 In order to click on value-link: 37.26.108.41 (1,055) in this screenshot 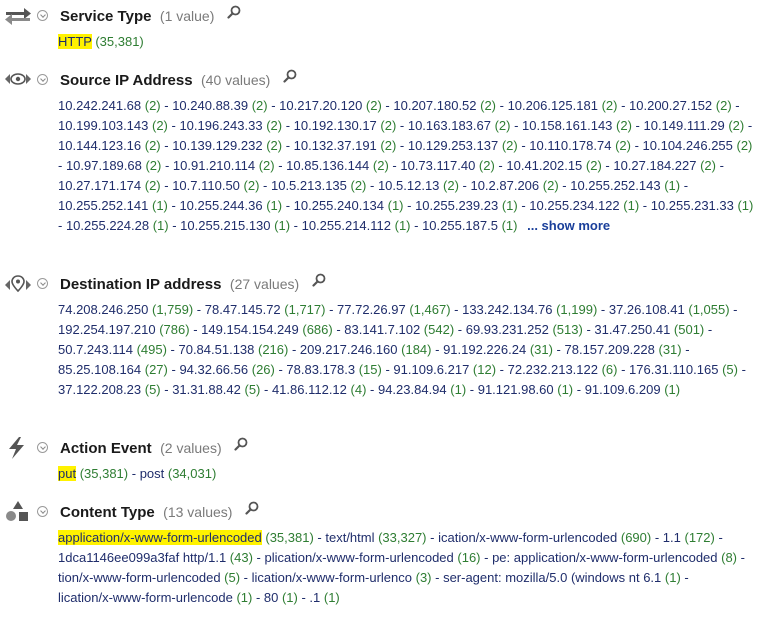, I will do `click(669, 309)`.